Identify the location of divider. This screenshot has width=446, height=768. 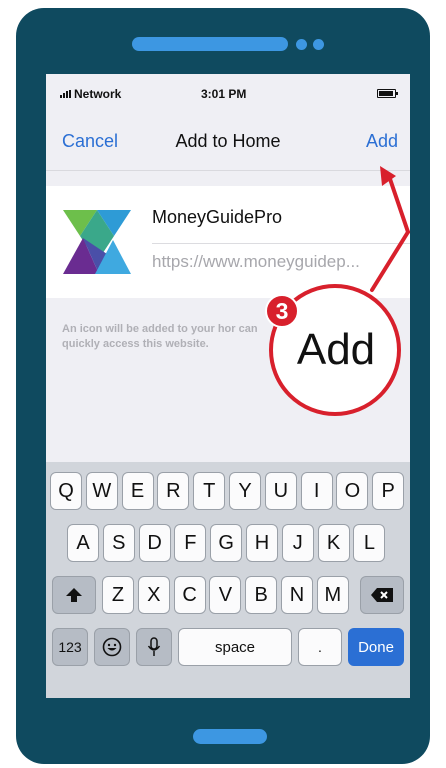
(281, 243).